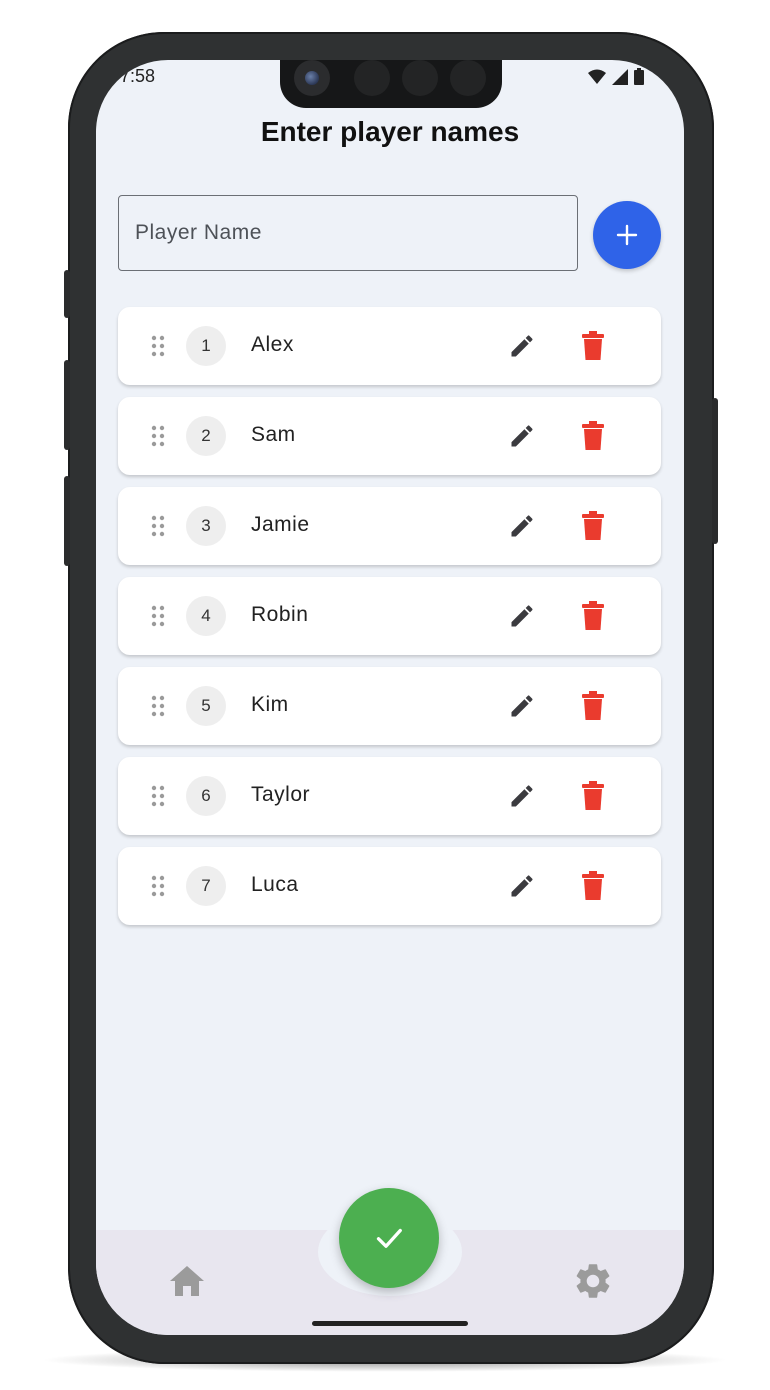 This screenshot has width=770, height=1390. What do you see at coordinates (206, 526) in the screenshot?
I see `player-number-badge: 3` at bounding box center [206, 526].